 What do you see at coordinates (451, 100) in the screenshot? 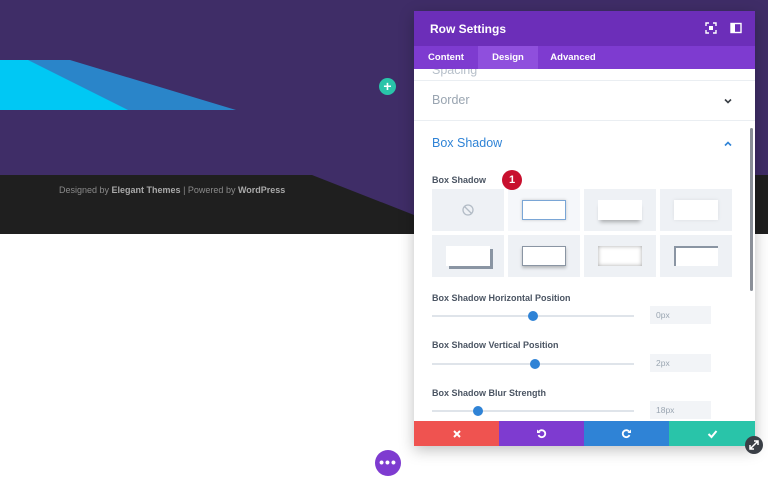
I see `border-section-title: Border` at bounding box center [451, 100].